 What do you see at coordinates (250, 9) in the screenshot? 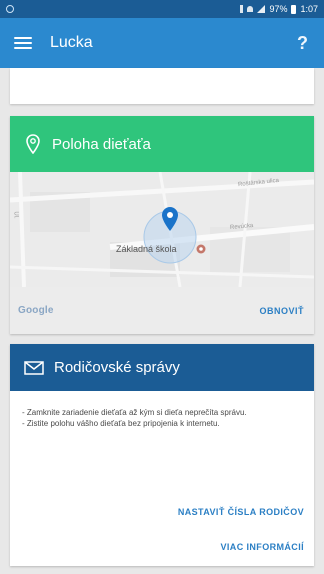
I see `wifi-icon` at bounding box center [250, 9].